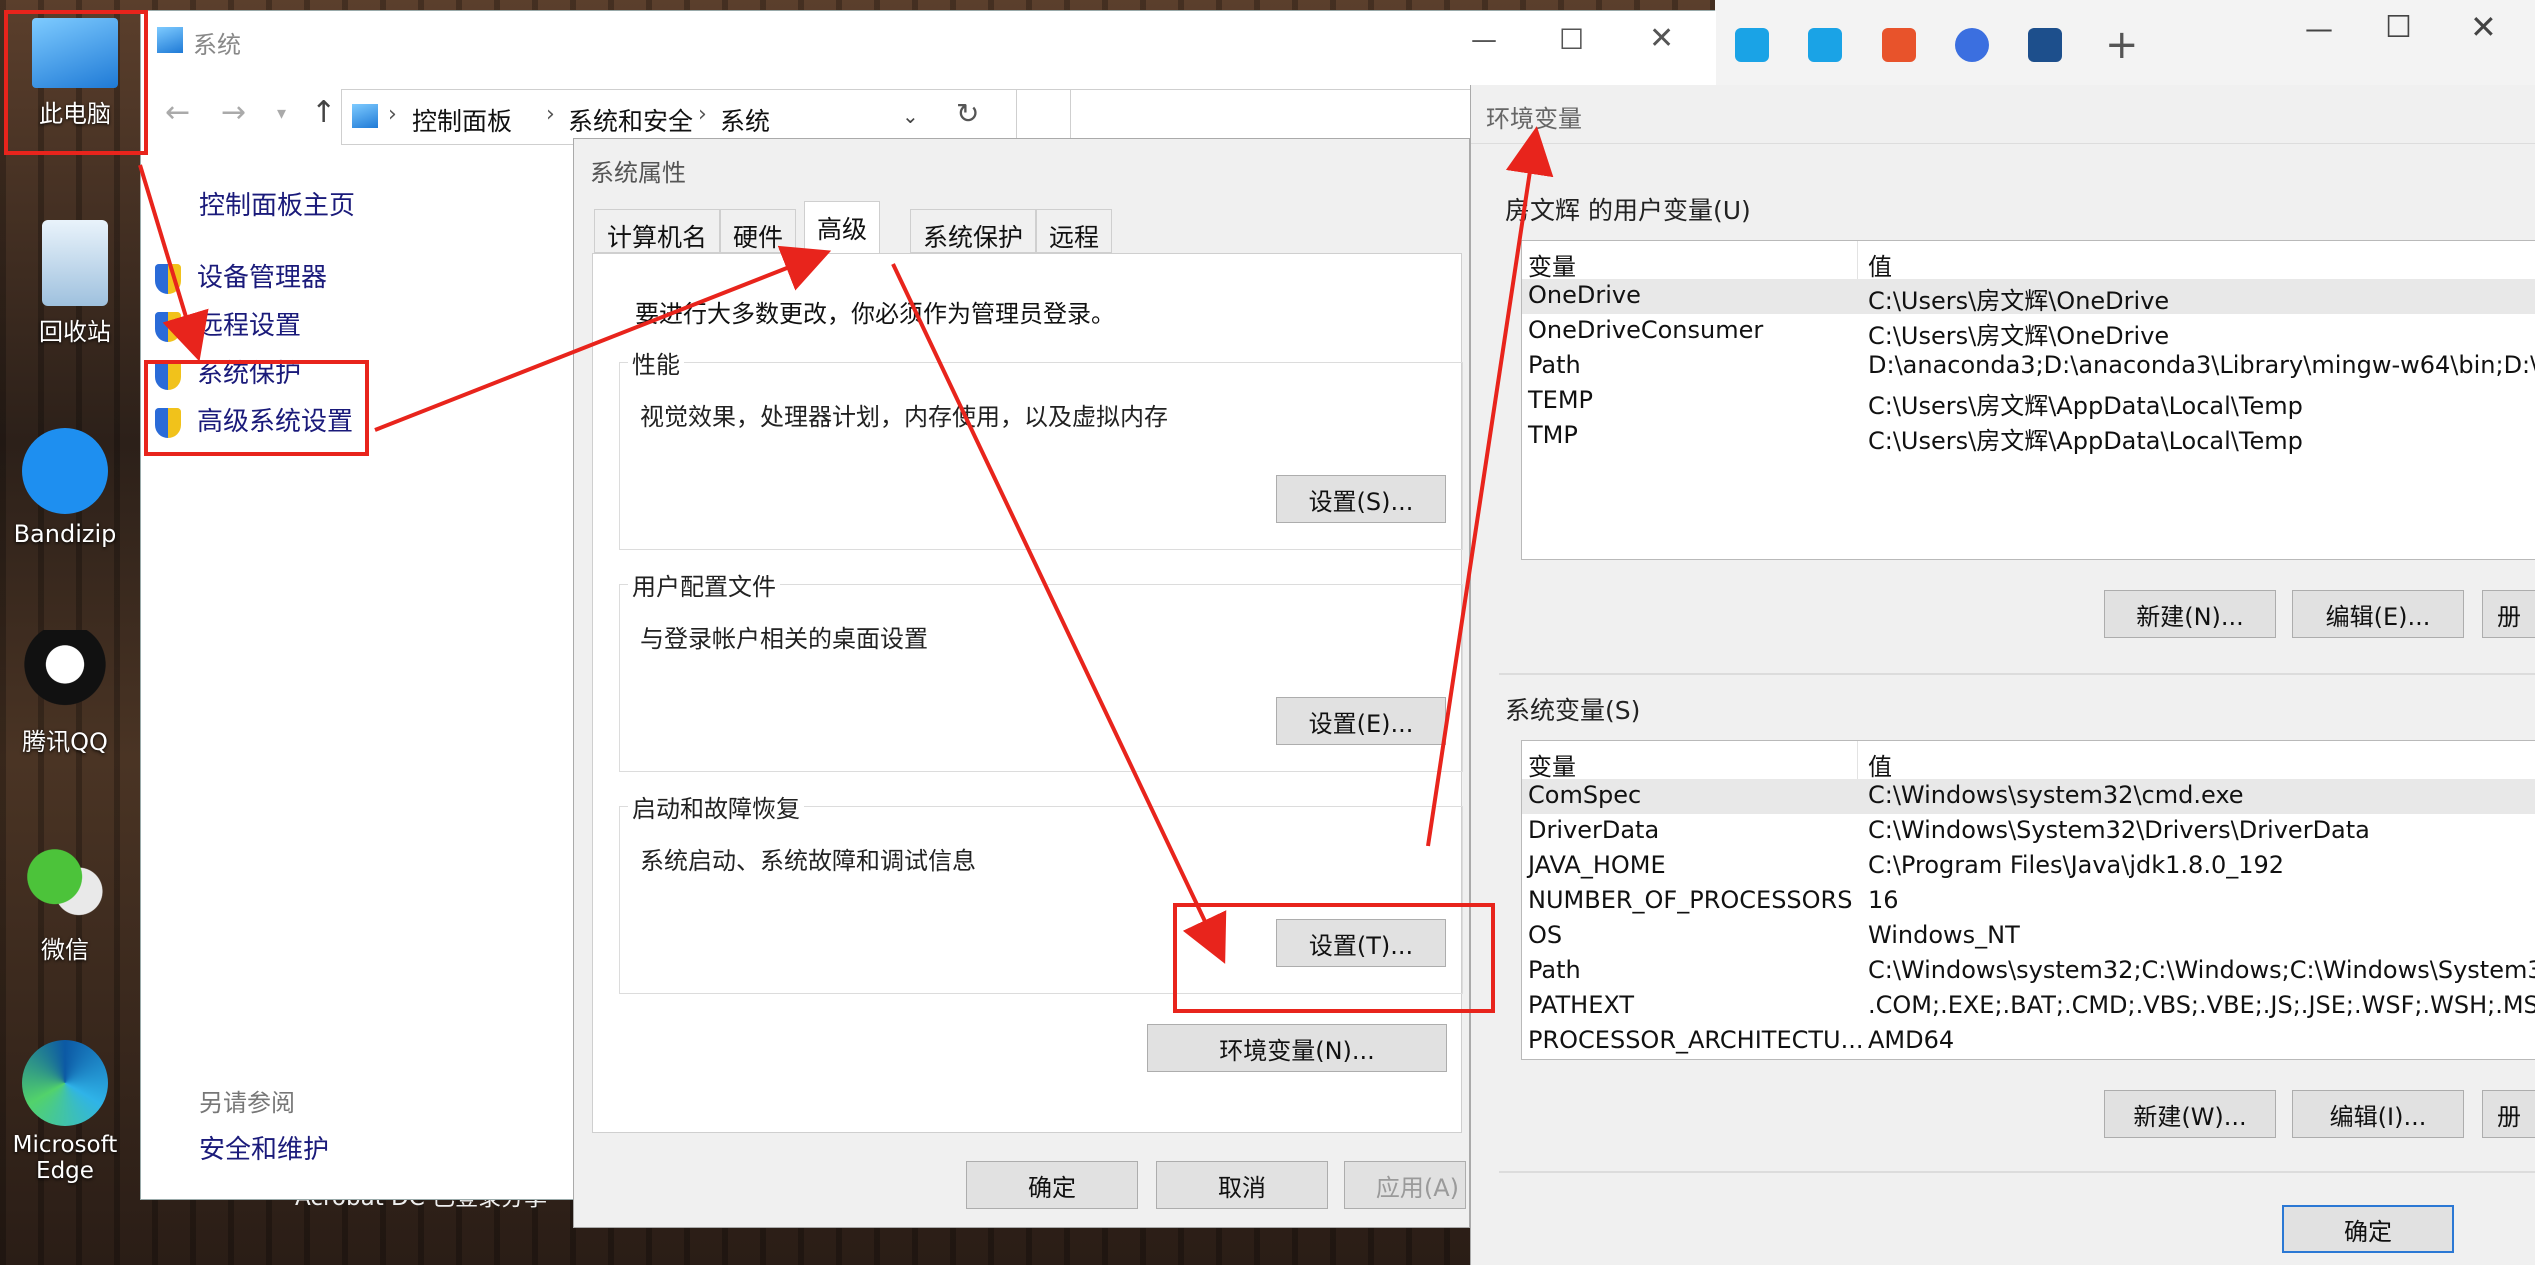 The height and width of the screenshot is (1265, 2535). I want to click on arrow-to-advanced-tab, so click(603, 338).